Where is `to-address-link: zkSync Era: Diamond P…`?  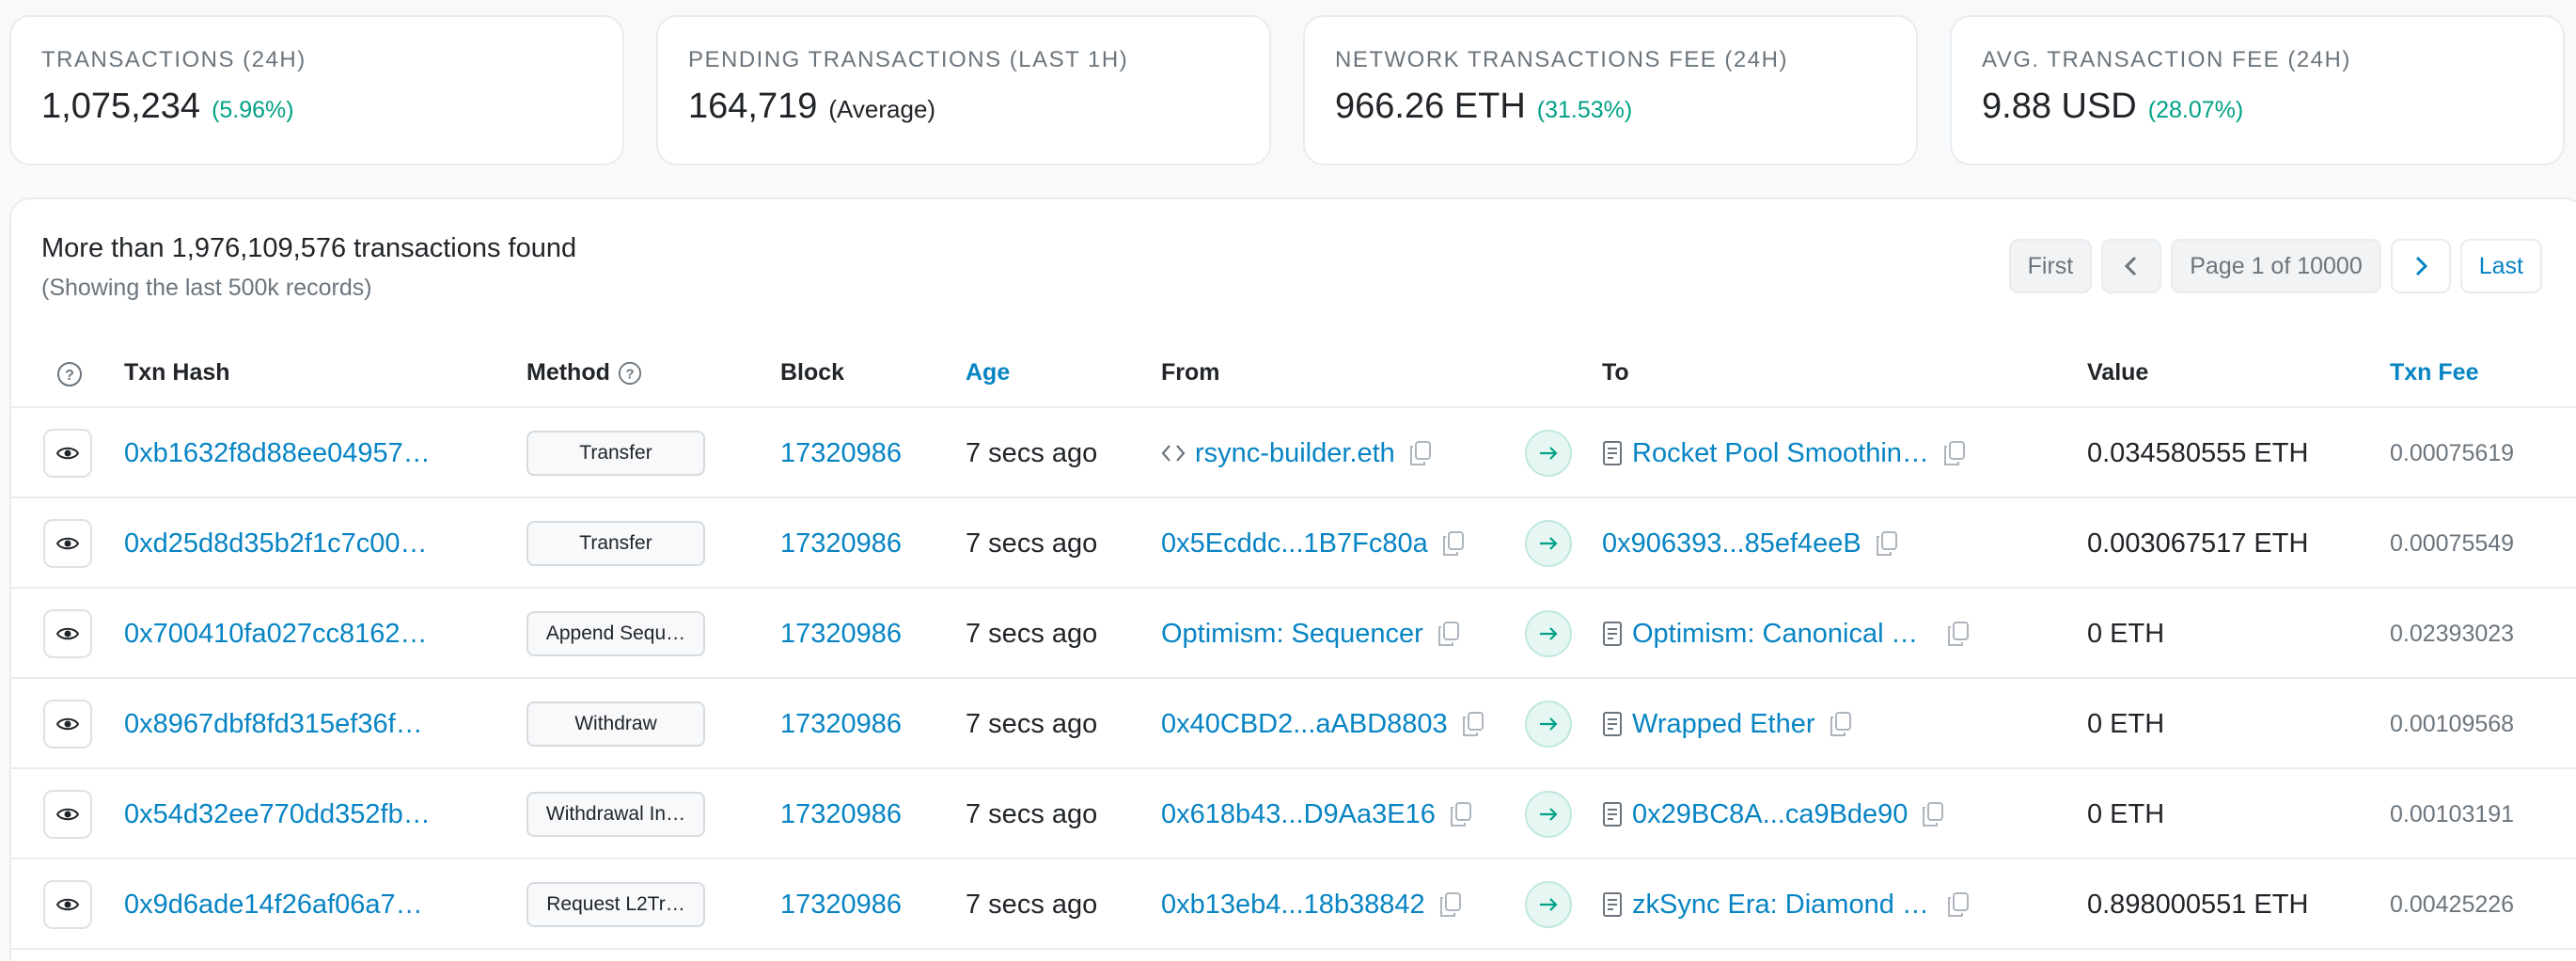 to-address-link: zkSync Era: Diamond P… is located at coordinates (1783, 905).